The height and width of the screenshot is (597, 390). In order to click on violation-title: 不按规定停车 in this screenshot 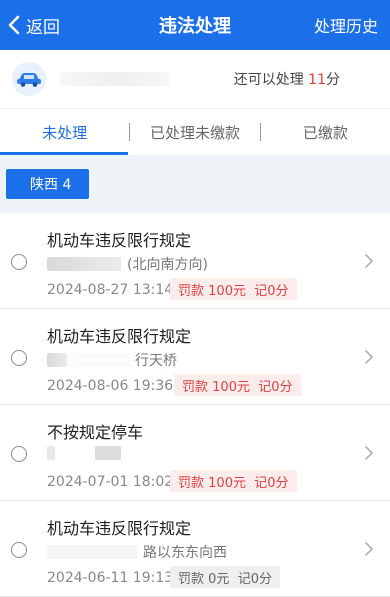, I will do `click(95, 432)`.